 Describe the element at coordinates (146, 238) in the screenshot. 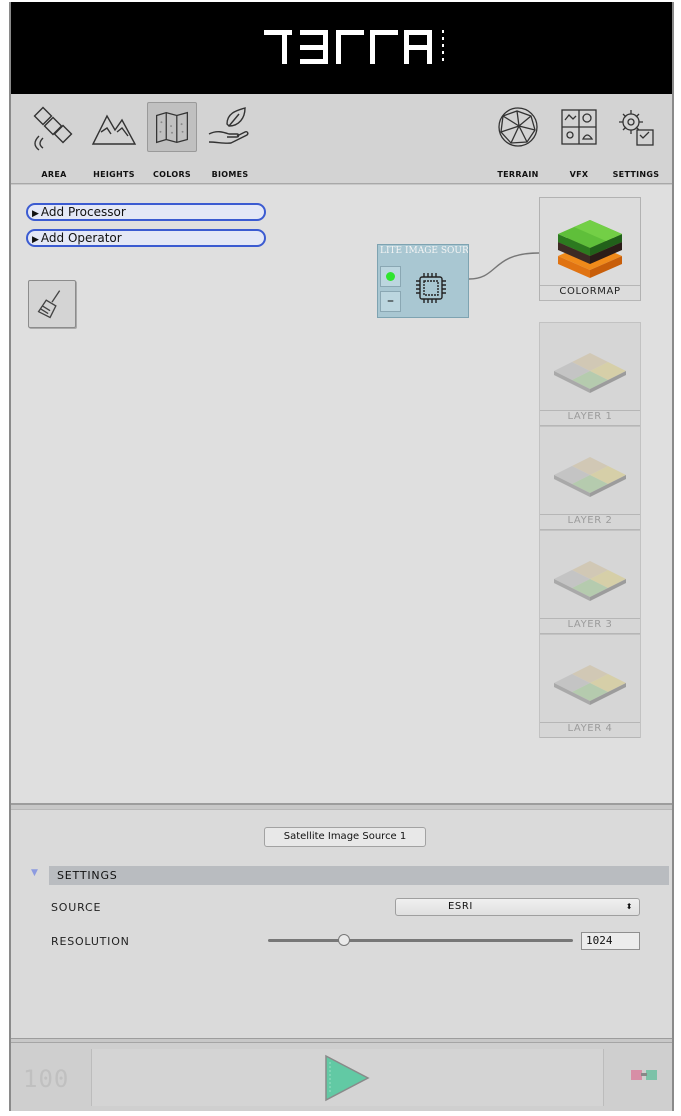

I see `add-operator-button: ▶ Add Operator` at that location.